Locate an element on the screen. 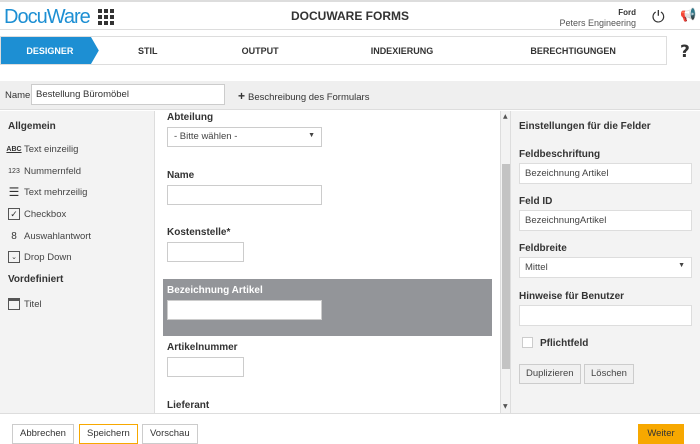 This screenshot has width=700, height=444. field-label: Abteilung is located at coordinates (190, 117).